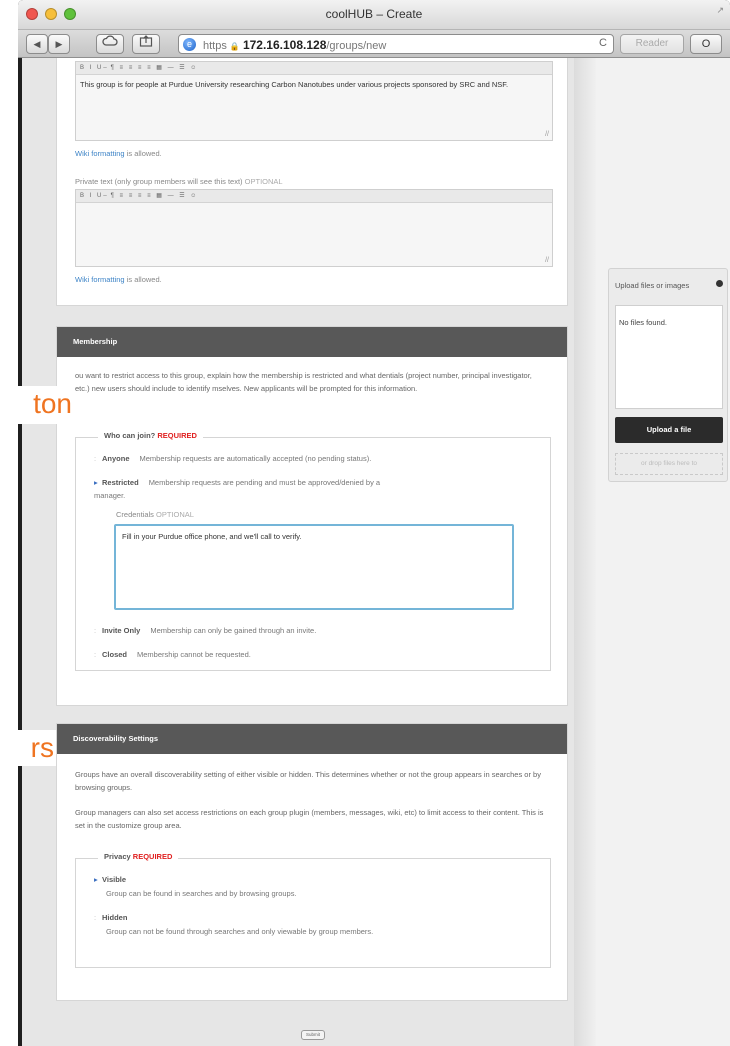 The height and width of the screenshot is (1046, 730). What do you see at coordinates (314, 207) in the screenshot?
I see `private-text-value` at bounding box center [314, 207].